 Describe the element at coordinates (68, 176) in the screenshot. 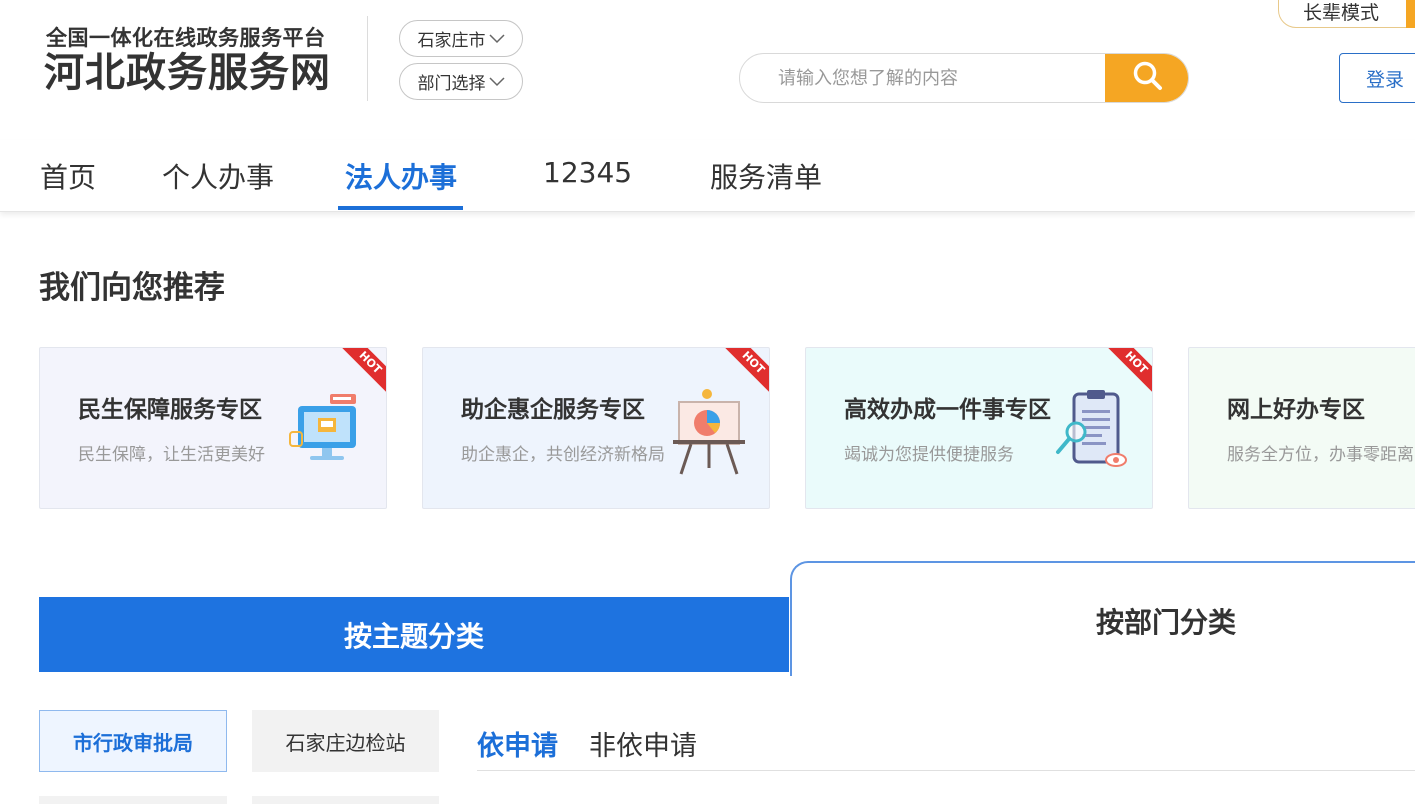

I see `nav-item-home: 首页` at that location.